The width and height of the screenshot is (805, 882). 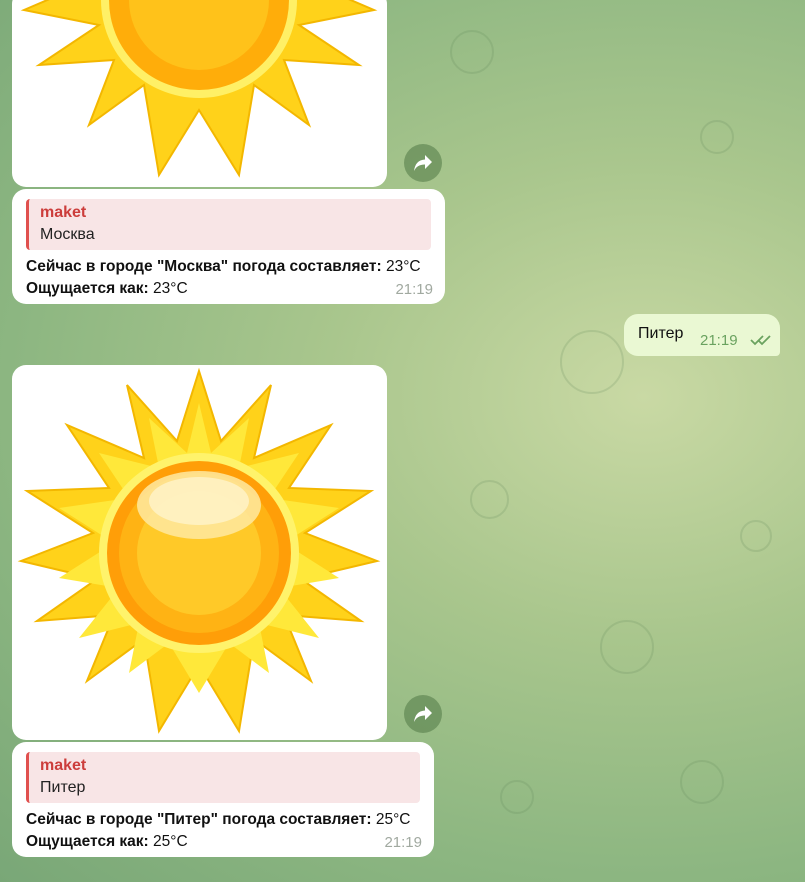 What do you see at coordinates (199, 93) in the screenshot?
I see `sun-photo` at bounding box center [199, 93].